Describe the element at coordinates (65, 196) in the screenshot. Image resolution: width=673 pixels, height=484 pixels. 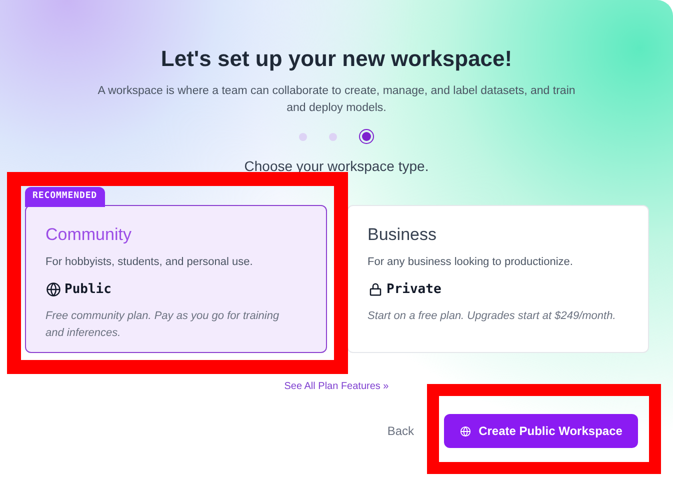
I see `recommended-badge: RECOMMENDED` at that location.